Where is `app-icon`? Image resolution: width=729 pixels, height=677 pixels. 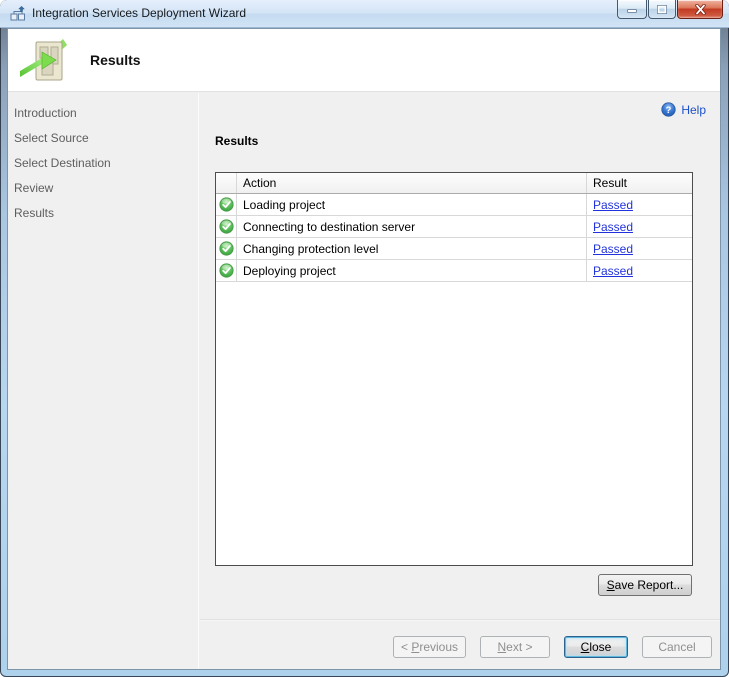
app-icon is located at coordinates (17, 12).